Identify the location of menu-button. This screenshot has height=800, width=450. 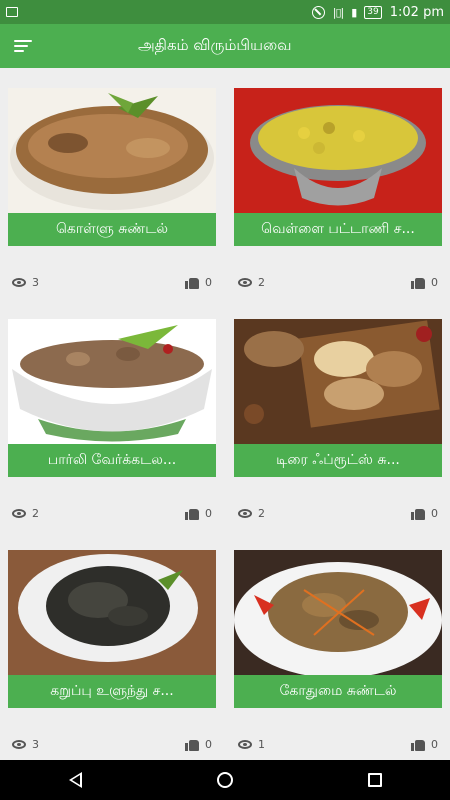
(24, 46).